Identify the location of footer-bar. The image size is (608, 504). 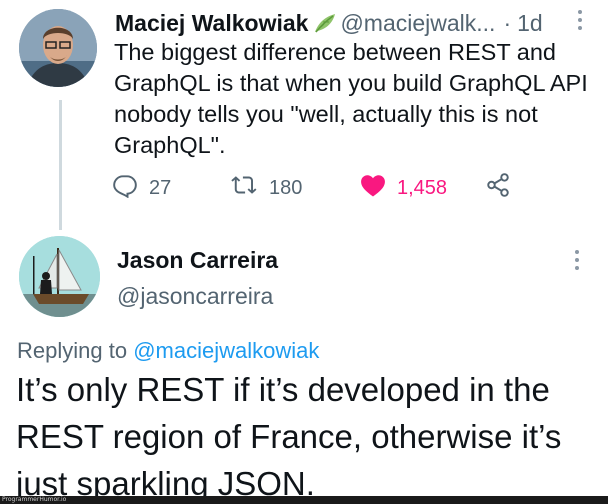
(304, 500).